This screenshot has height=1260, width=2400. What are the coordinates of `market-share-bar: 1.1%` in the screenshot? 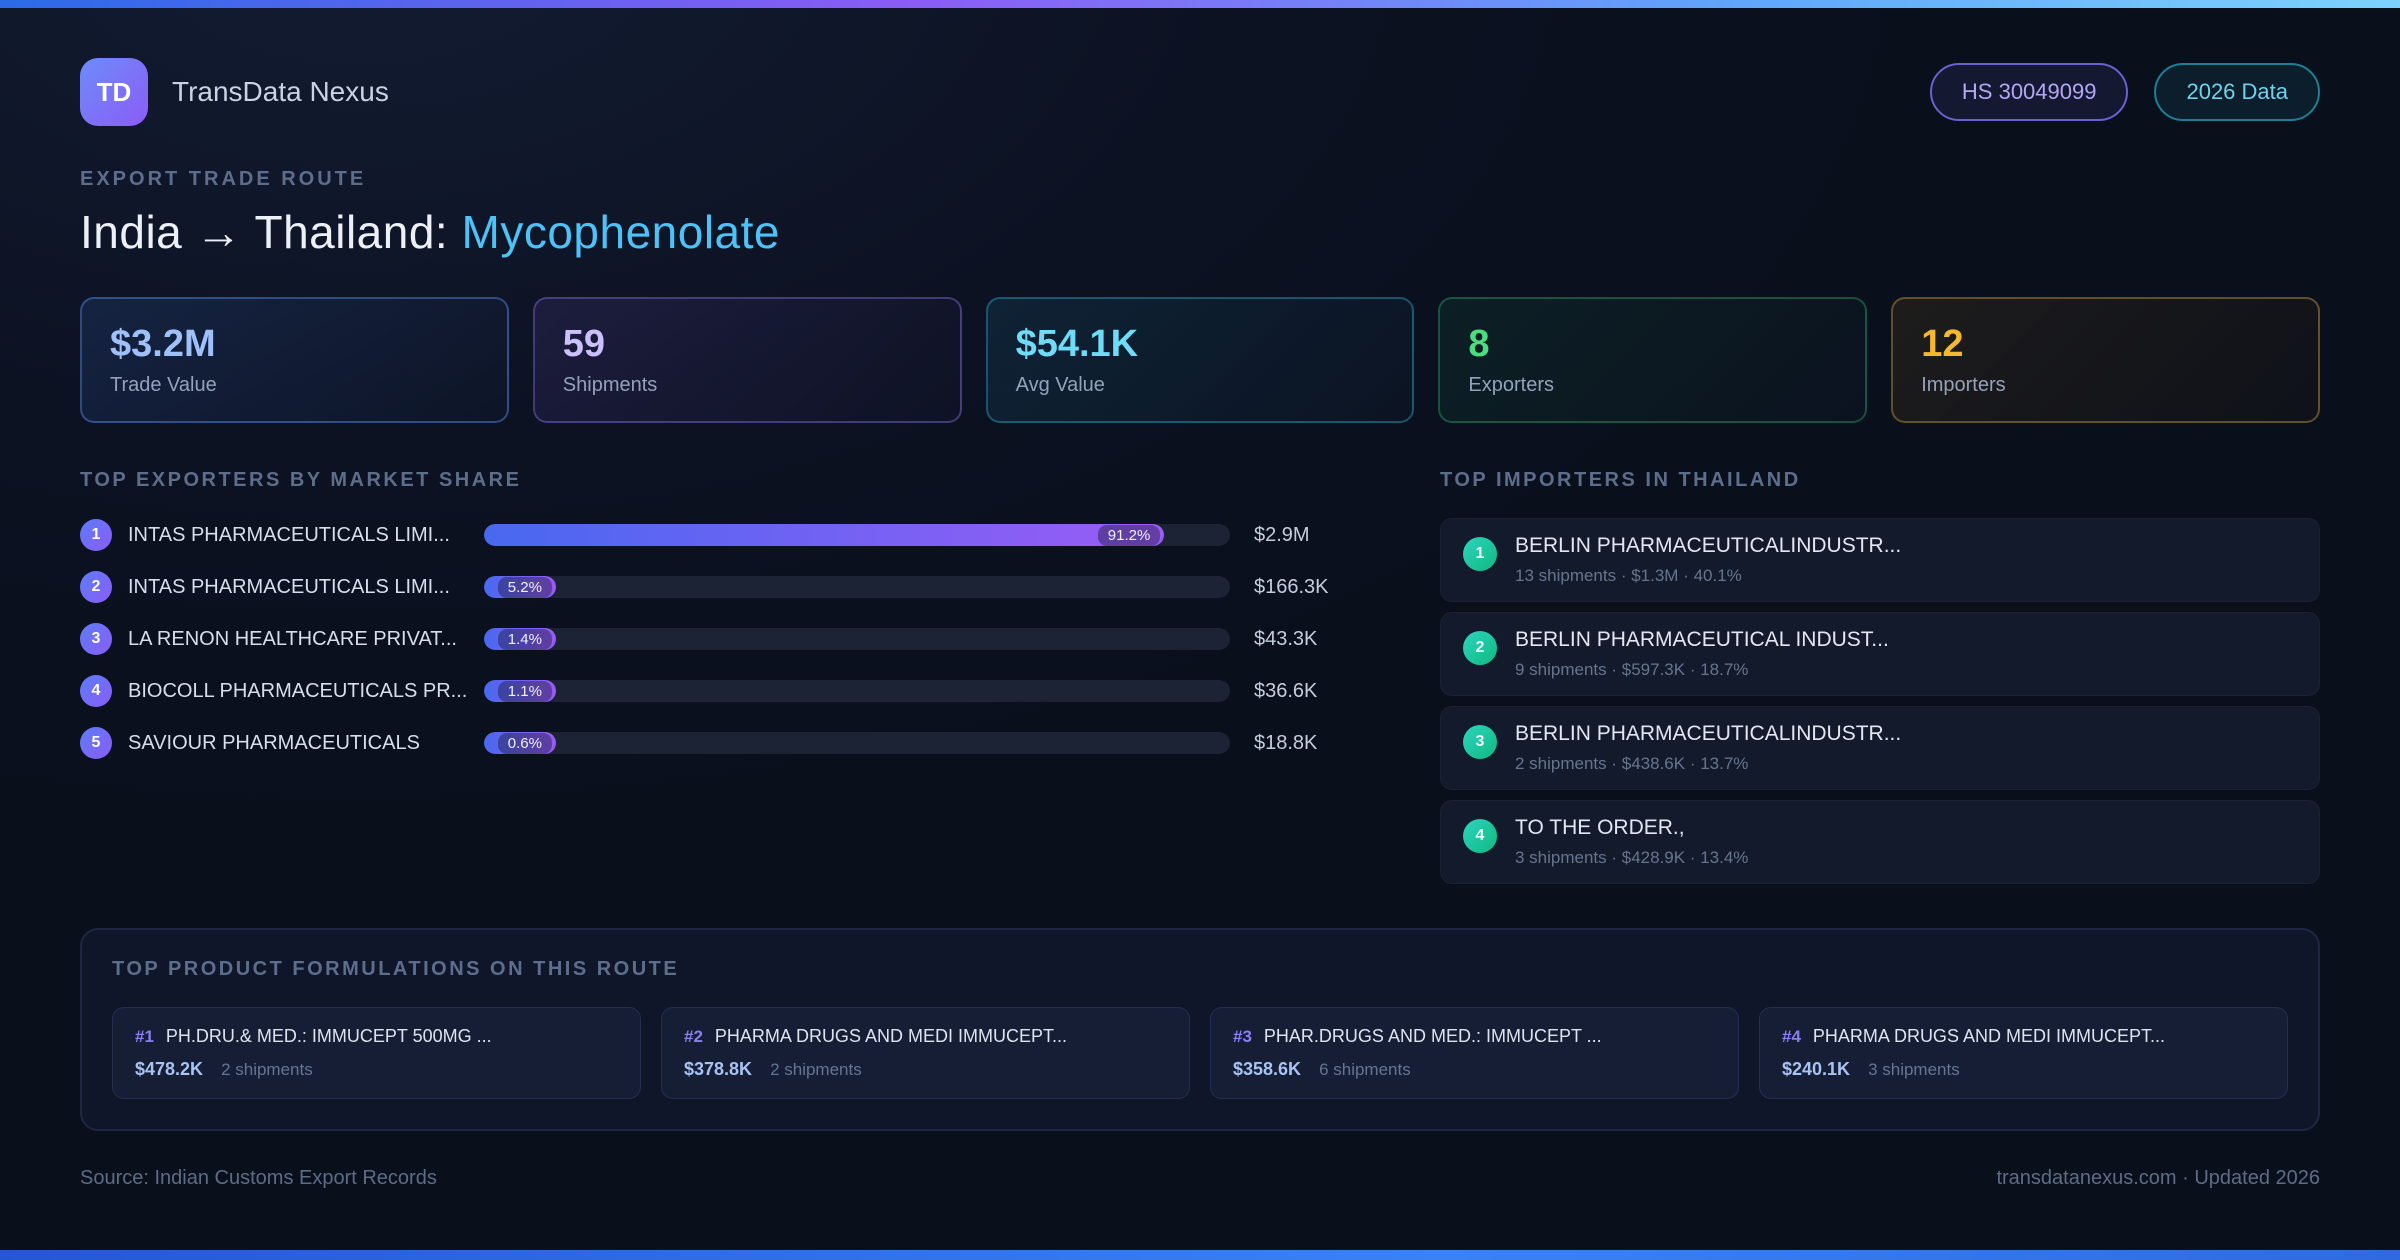 It's located at (857, 691).